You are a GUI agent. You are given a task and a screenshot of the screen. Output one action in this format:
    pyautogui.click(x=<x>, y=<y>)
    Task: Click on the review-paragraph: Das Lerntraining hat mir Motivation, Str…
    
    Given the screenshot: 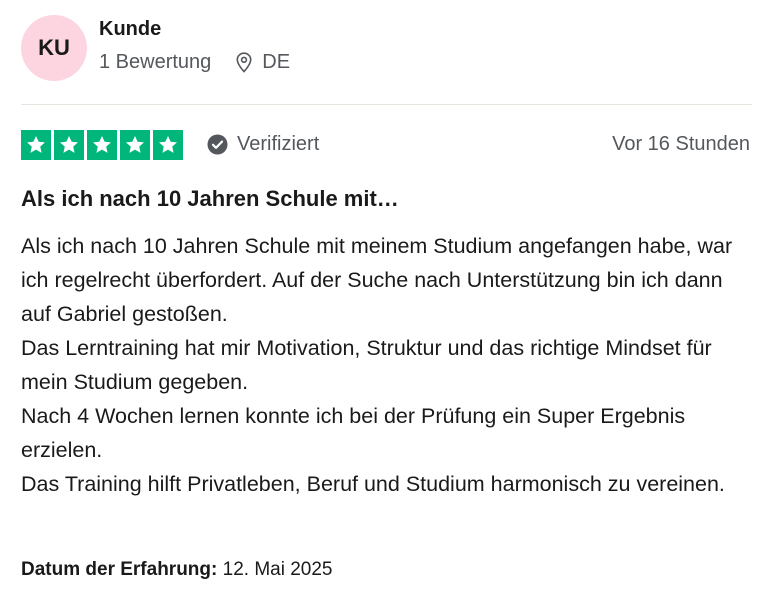 What is the action you would take?
    pyautogui.click(x=366, y=365)
    